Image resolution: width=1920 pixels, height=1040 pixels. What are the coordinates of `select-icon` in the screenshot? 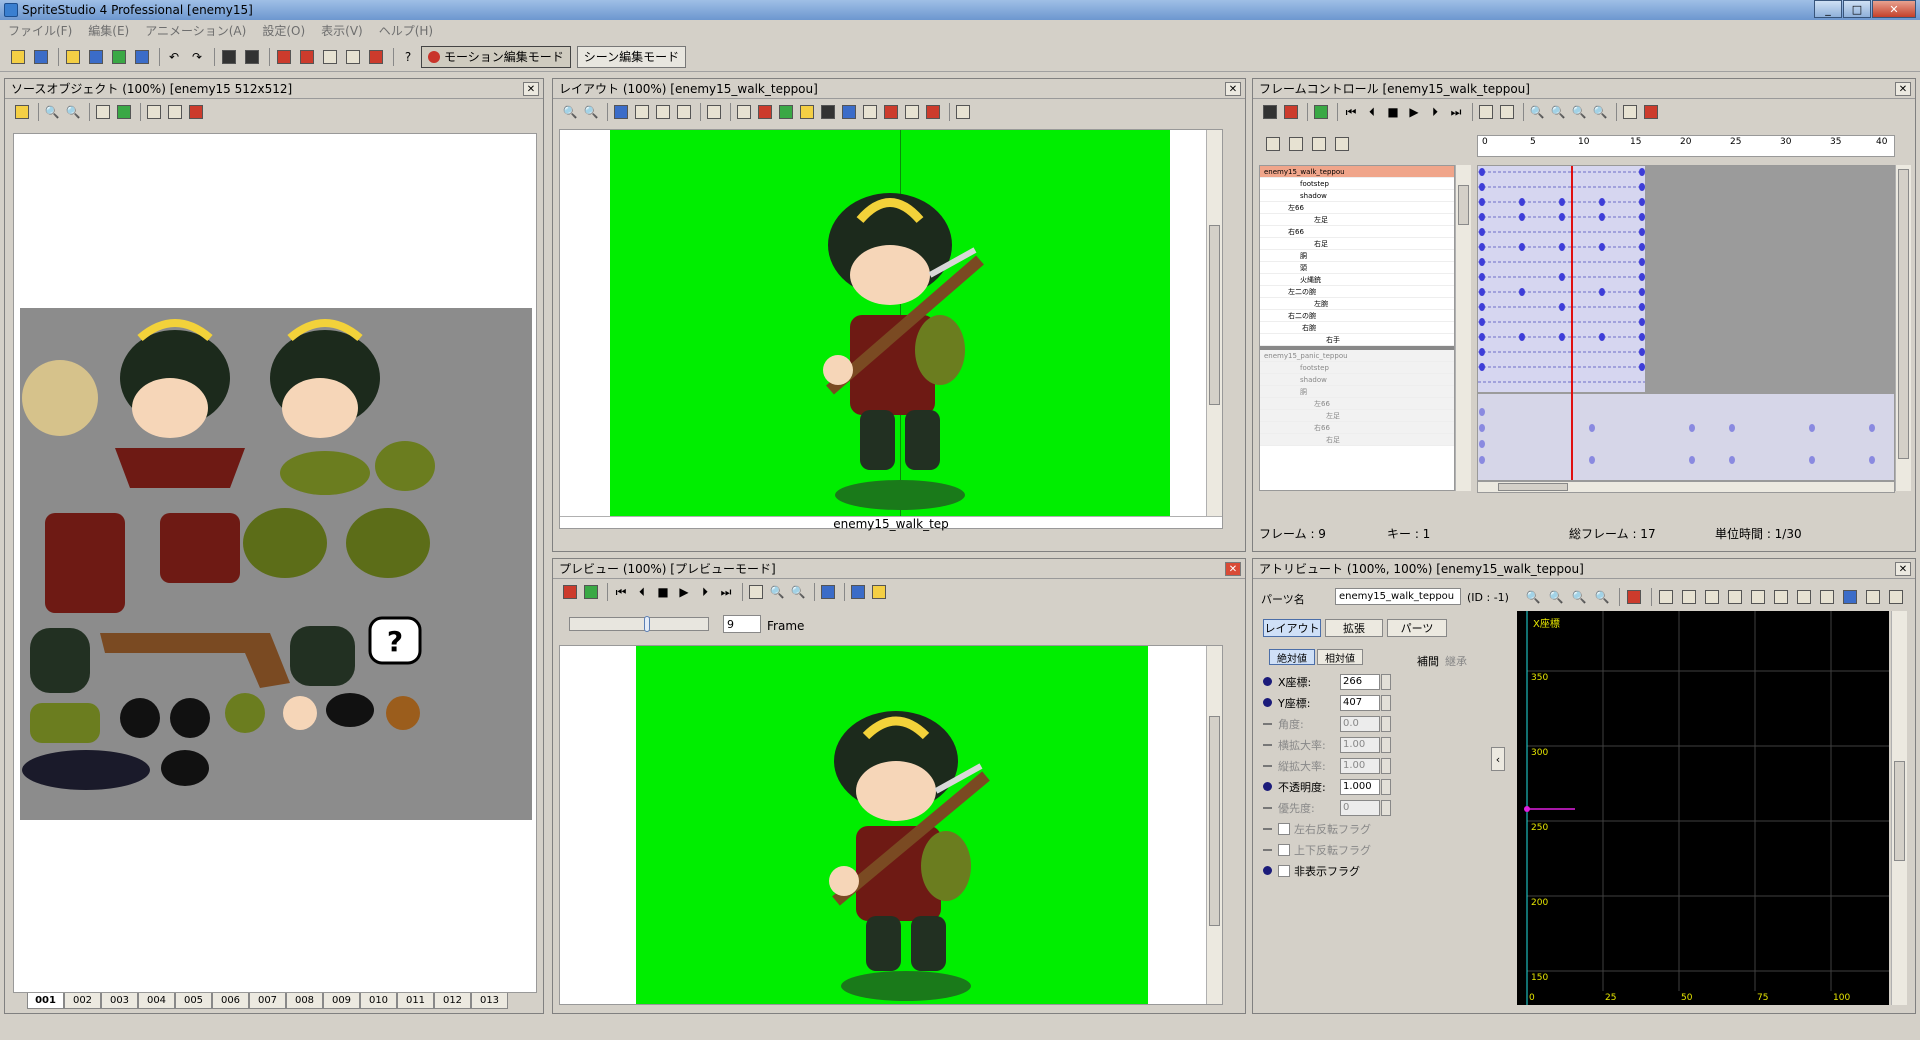 It's located at (154, 112).